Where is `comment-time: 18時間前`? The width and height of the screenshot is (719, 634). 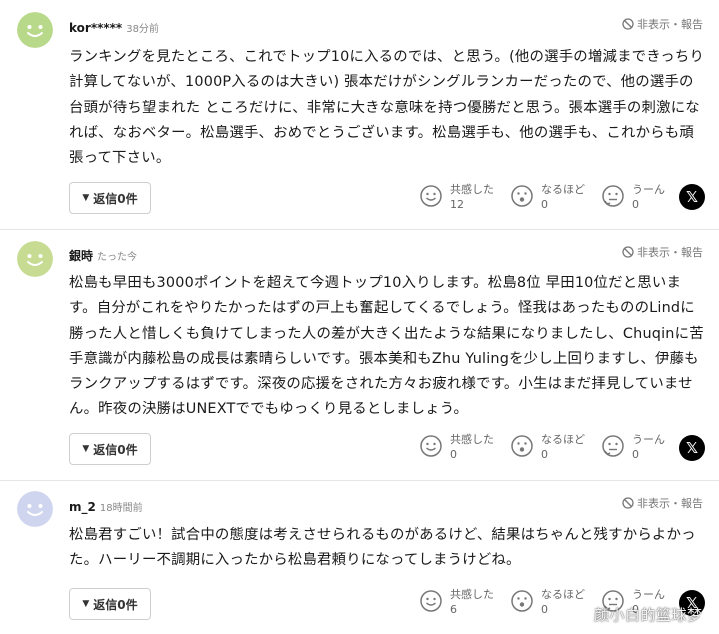
comment-time: 18時間前 is located at coordinates (121, 508).